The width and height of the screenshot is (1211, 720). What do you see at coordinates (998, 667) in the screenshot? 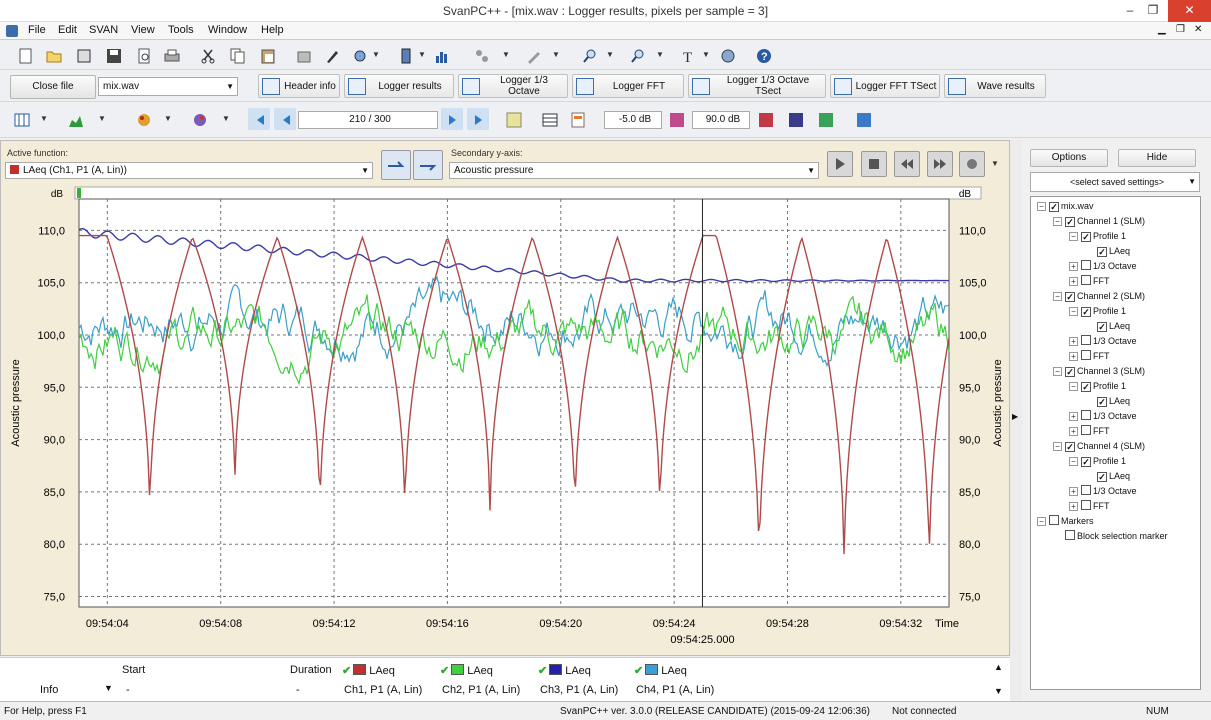
I see `legend-scroll-up-icon: ▲` at bounding box center [998, 667].